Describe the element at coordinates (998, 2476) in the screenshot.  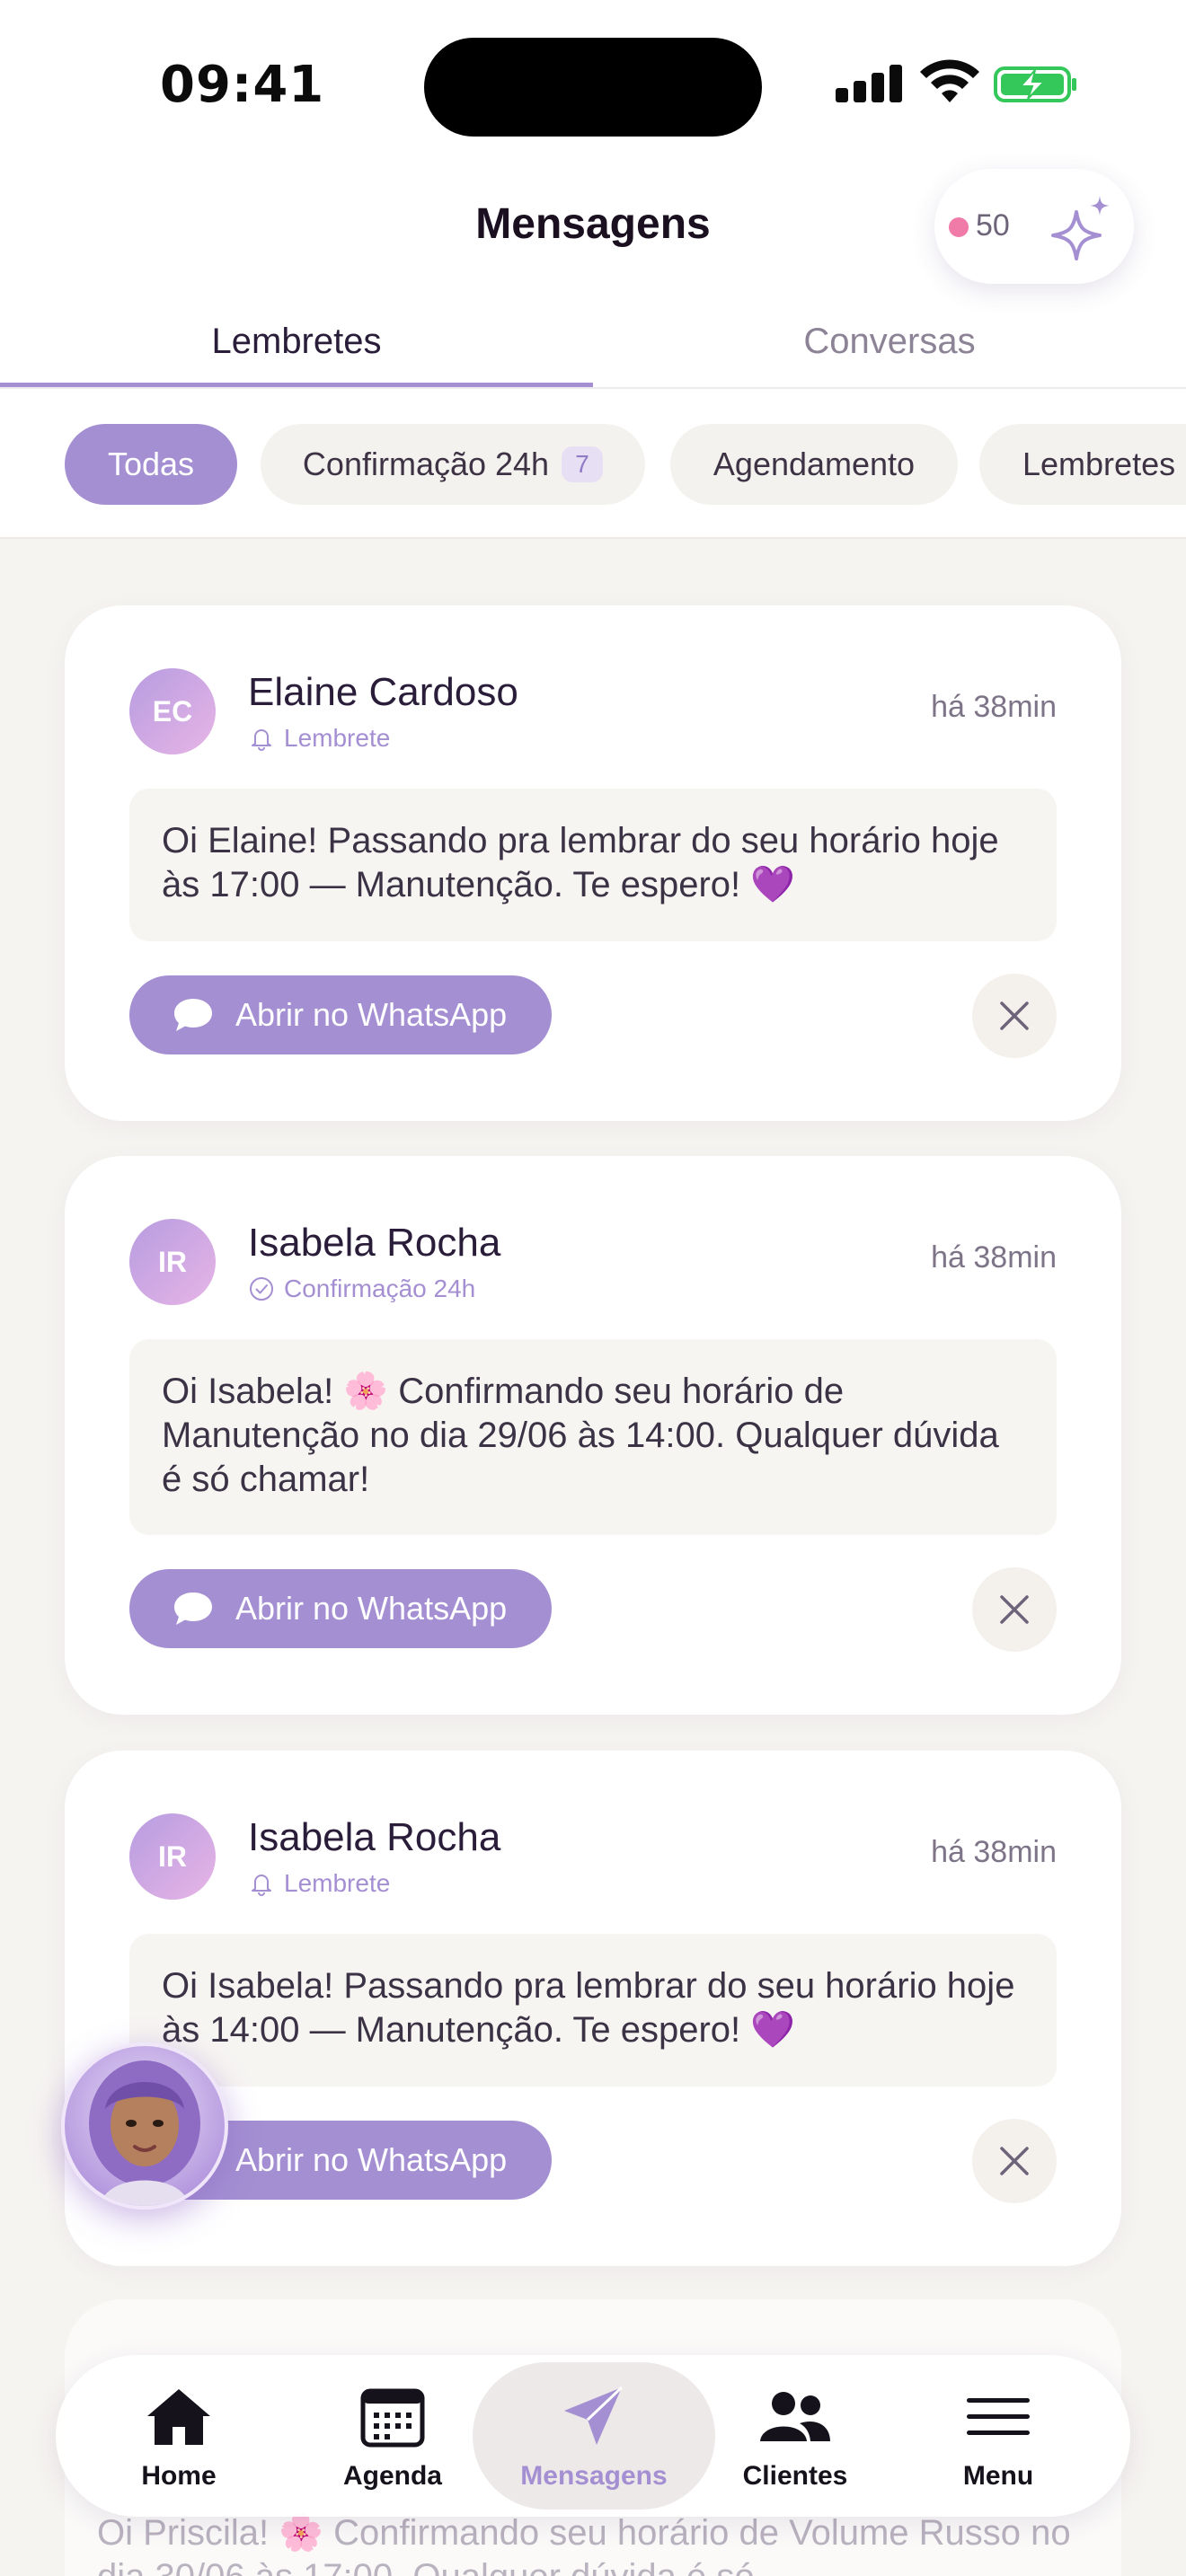
I see `nav-label: Menu` at that location.